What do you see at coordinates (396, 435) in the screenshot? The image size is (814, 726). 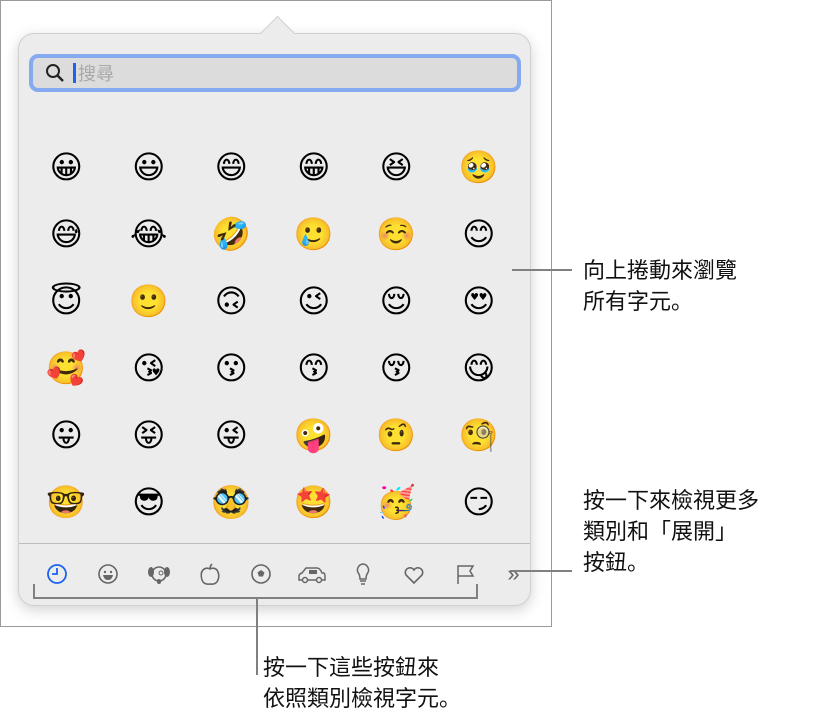 I see `emoji-item: 🤨` at bounding box center [396, 435].